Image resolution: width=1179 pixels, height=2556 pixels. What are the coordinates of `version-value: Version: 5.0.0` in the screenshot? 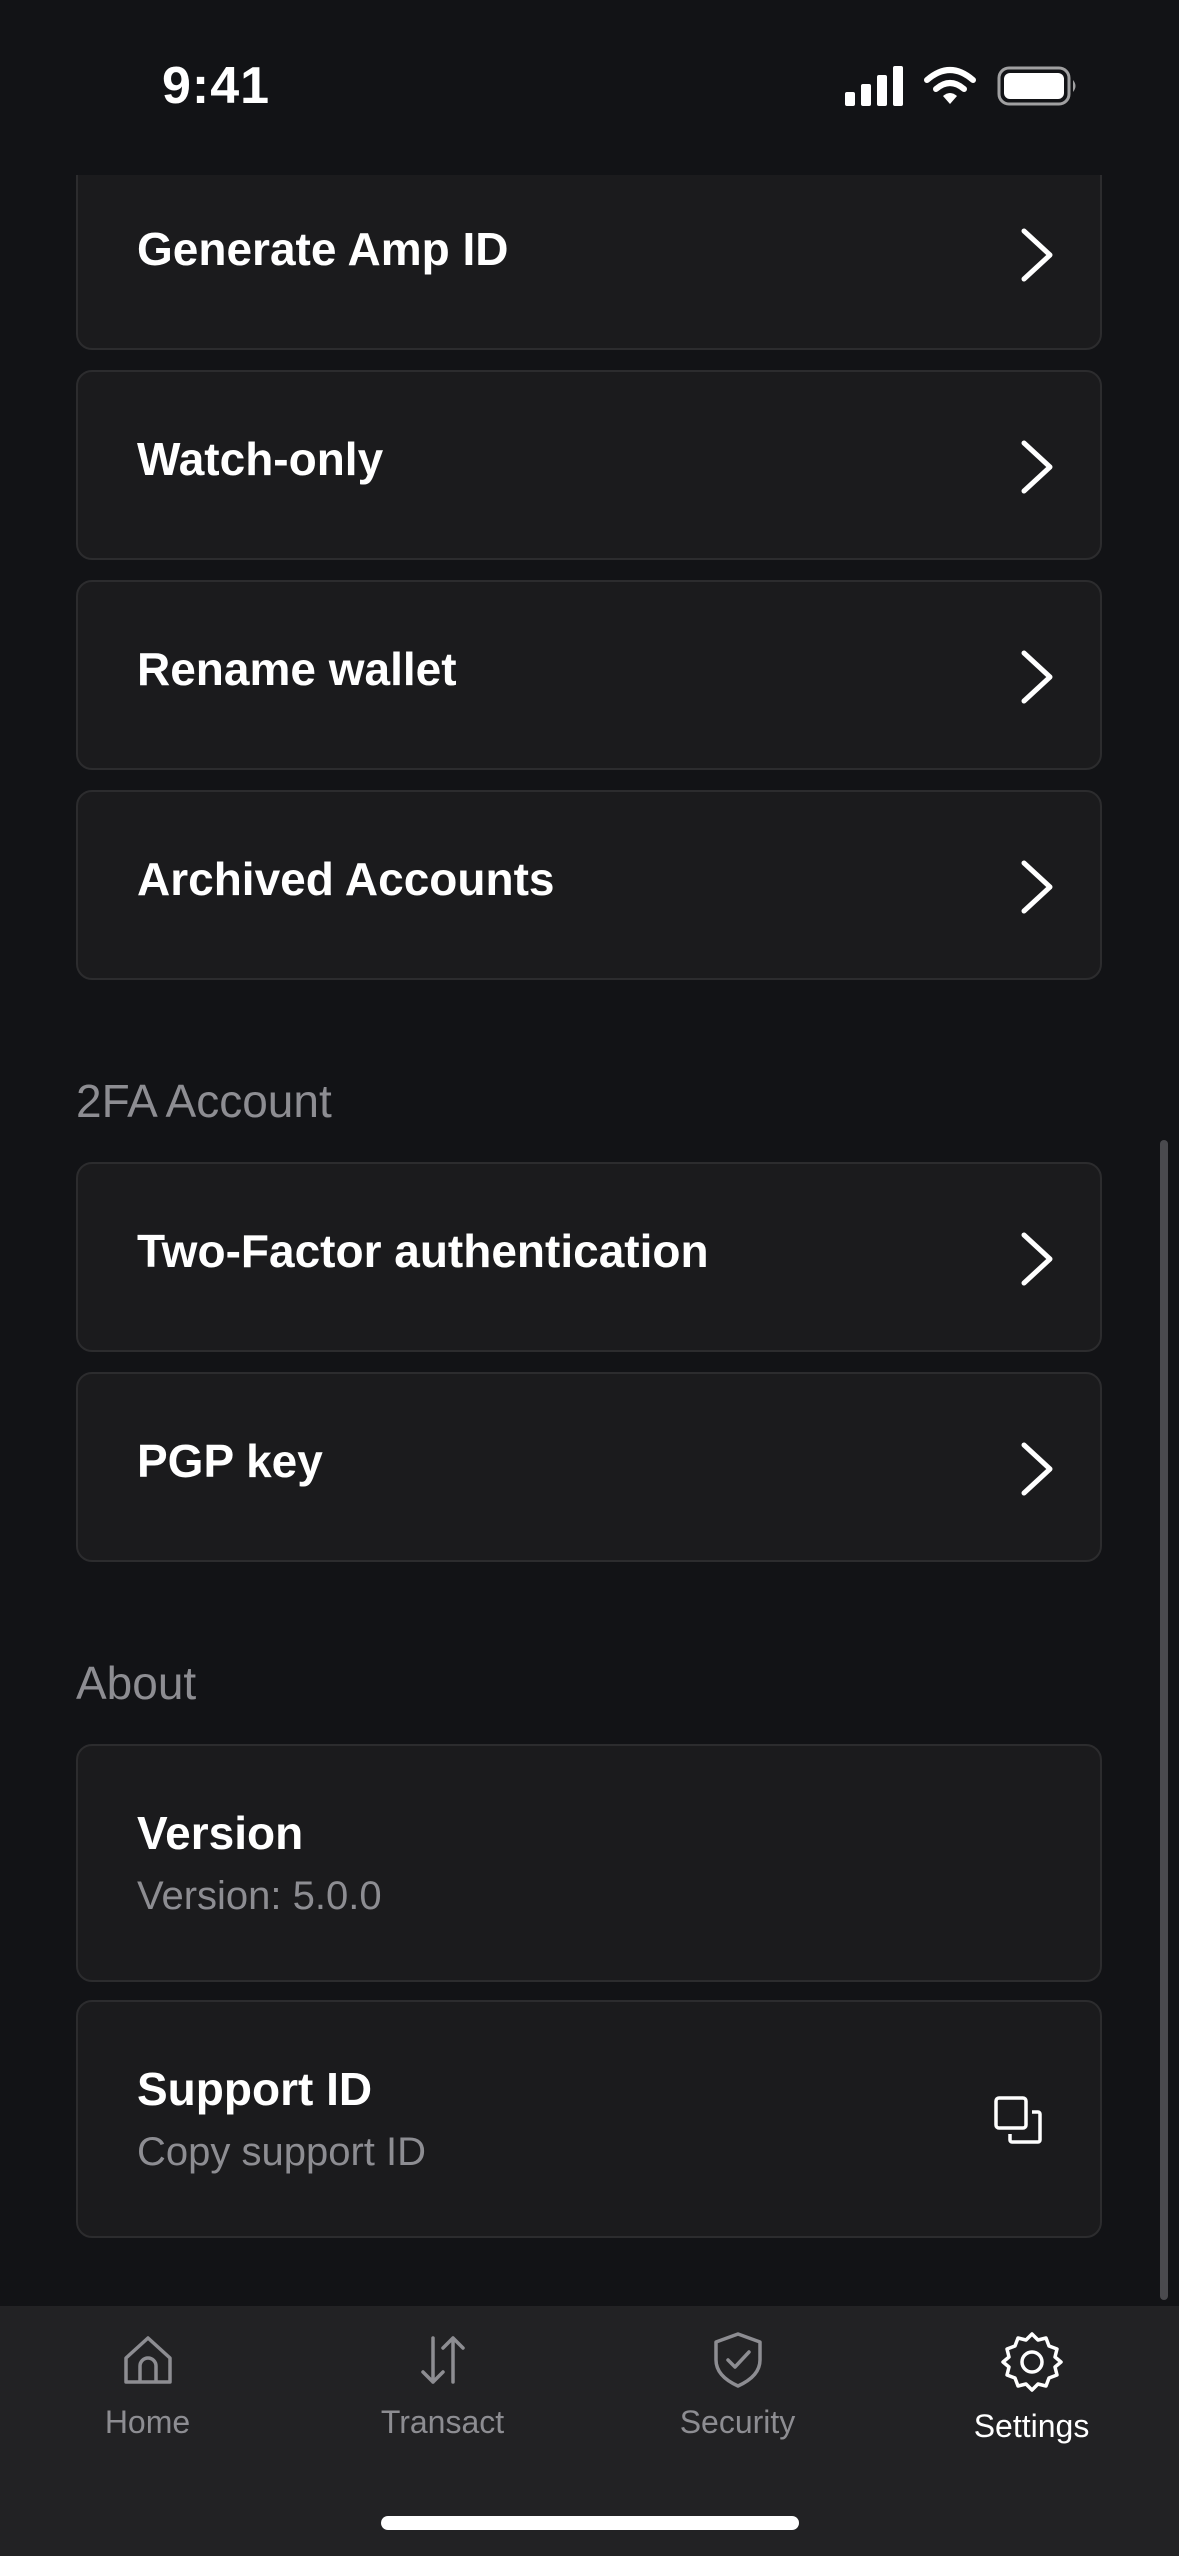 It's located at (259, 1896).